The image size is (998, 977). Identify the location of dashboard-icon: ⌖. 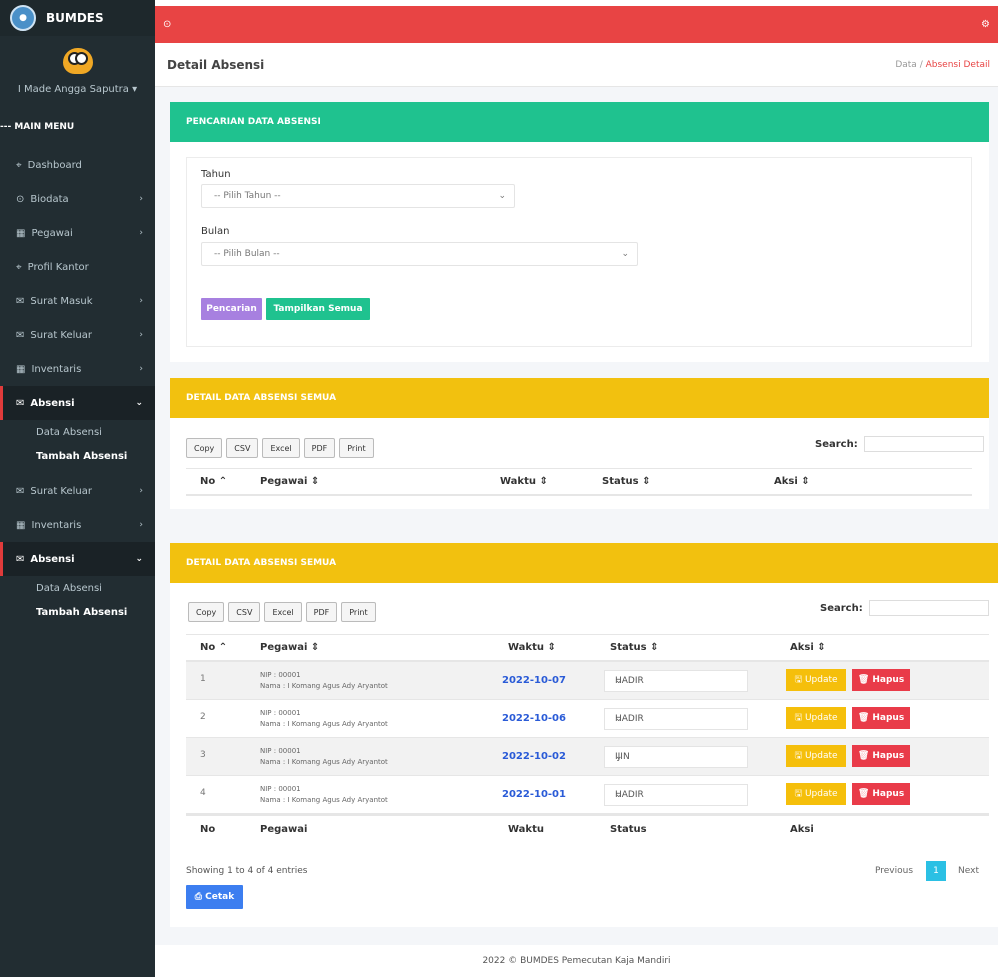
(19, 165).